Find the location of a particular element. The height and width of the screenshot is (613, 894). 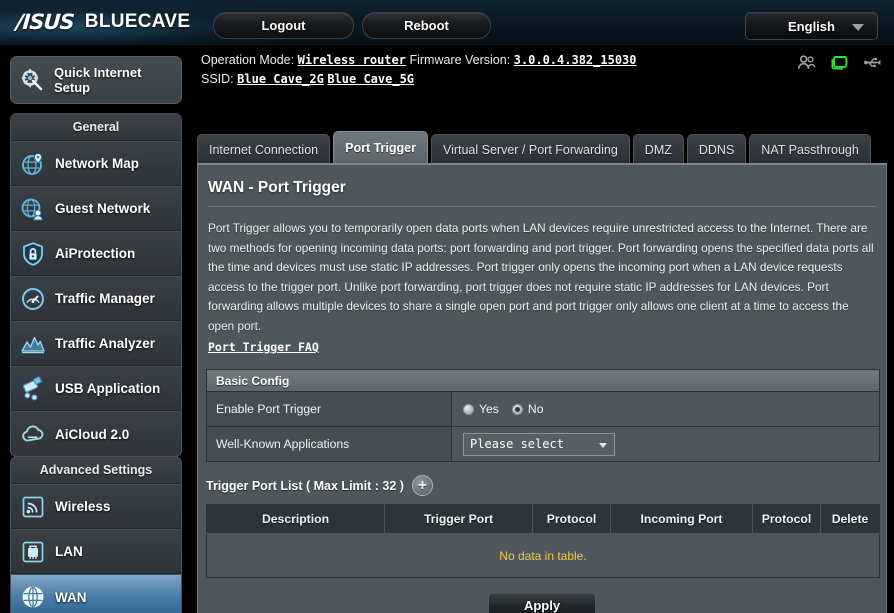

basic-config-title: Basic Config is located at coordinates (543, 380).